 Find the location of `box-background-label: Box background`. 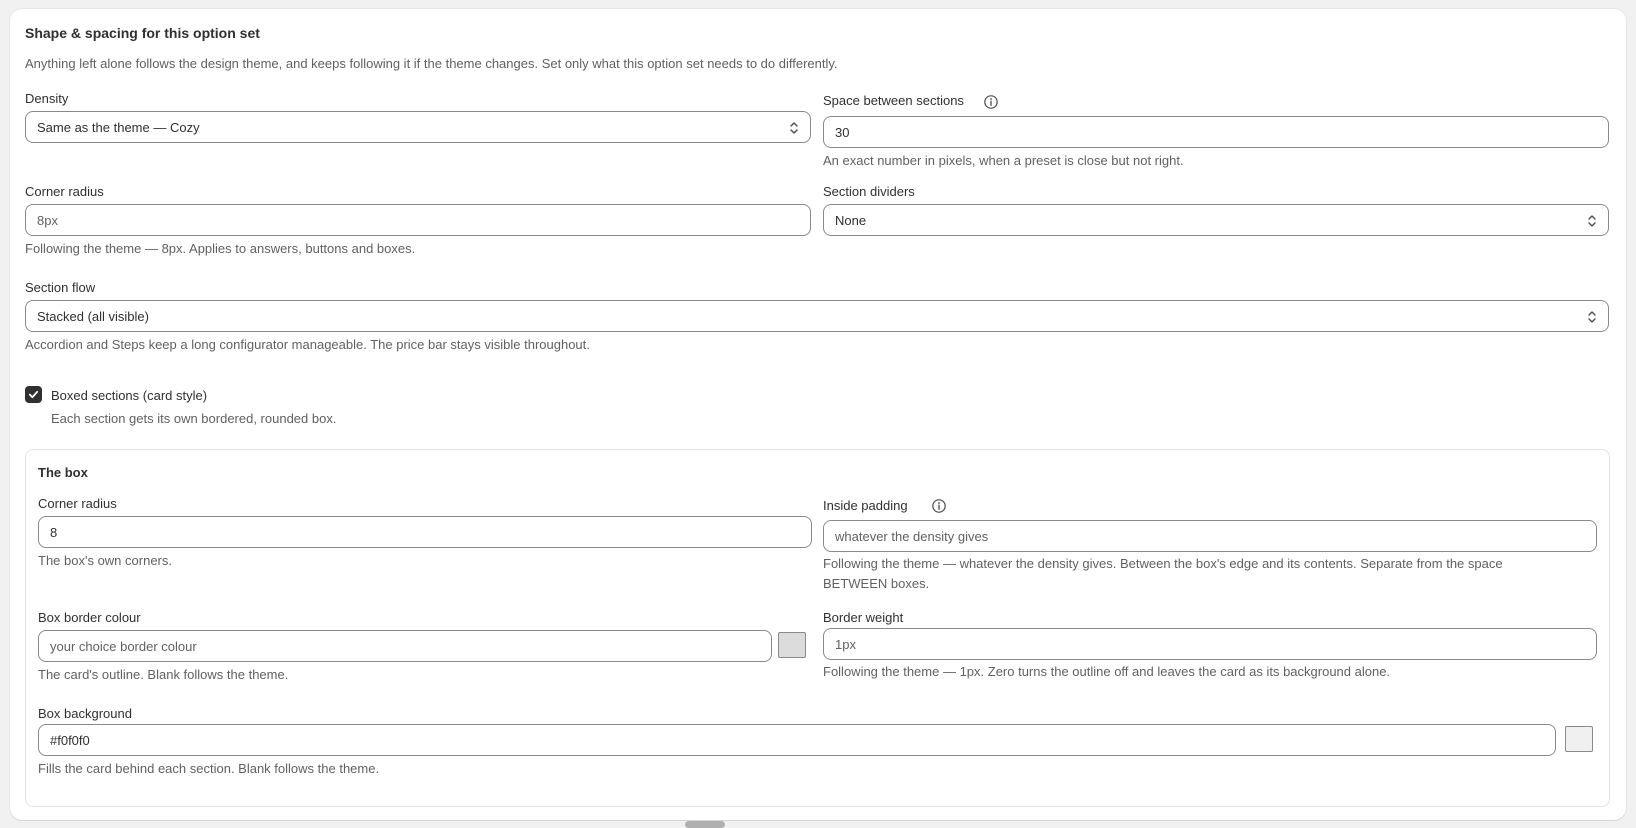

box-background-label: Box background is located at coordinates (85, 713).